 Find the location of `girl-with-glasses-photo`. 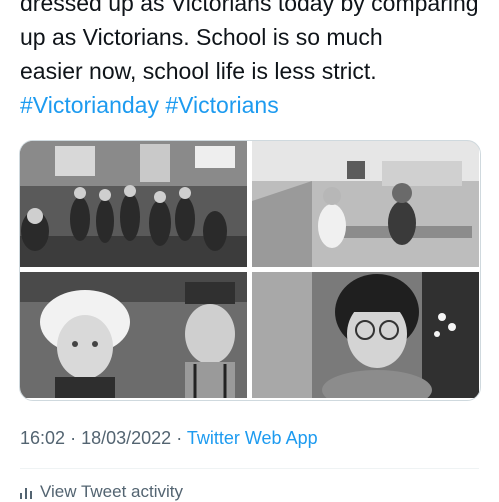

girl-with-glasses-photo is located at coordinates (365, 335).